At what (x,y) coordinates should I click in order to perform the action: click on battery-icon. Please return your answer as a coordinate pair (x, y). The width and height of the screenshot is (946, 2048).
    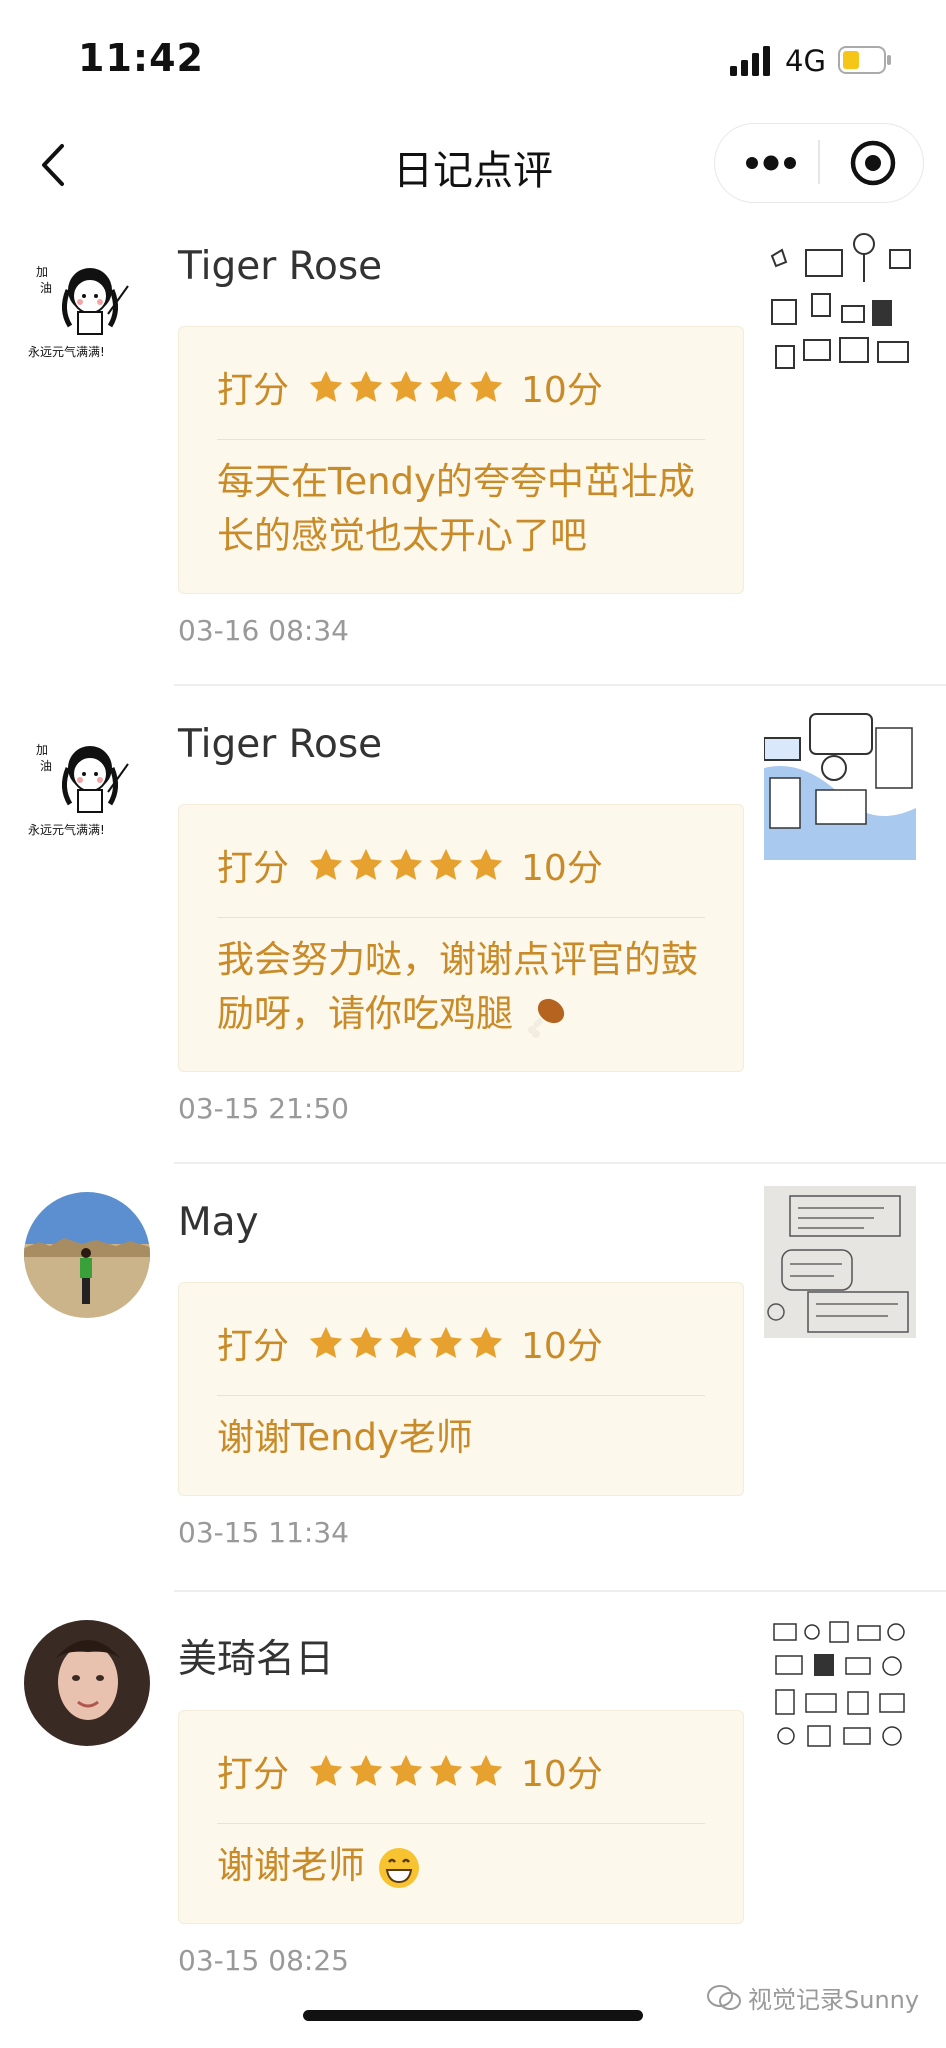
    Looking at the image, I should click on (864, 60).